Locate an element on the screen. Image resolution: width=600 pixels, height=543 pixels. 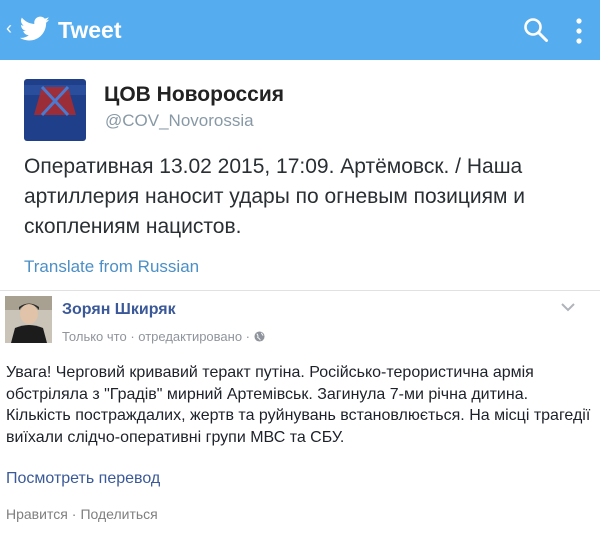
post-actions: Нравится · Поделиться is located at coordinates (82, 514).